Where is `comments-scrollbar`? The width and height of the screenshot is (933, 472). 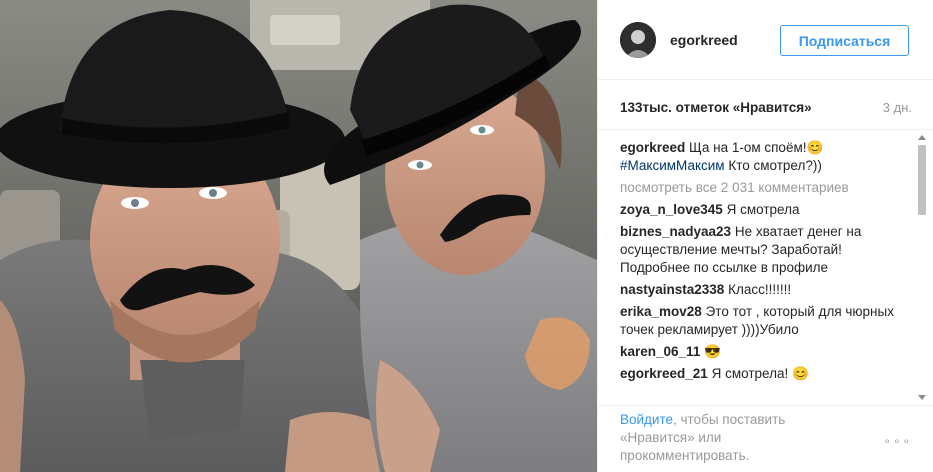
comments-scrollbar is located at coordinates (922, 268).